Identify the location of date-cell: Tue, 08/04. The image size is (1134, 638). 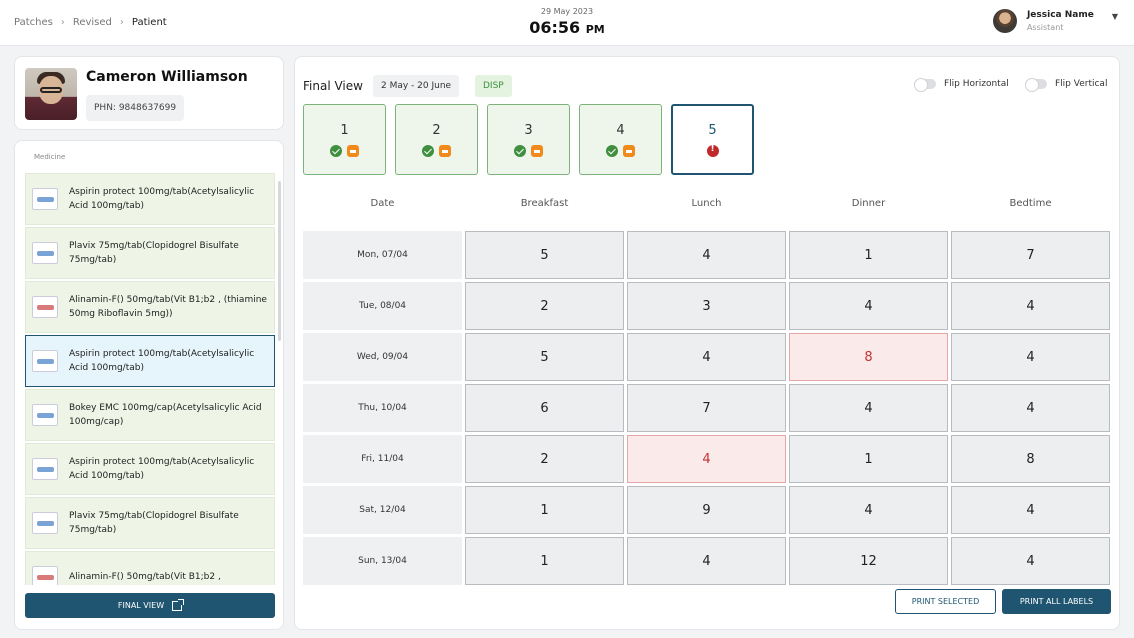
(382, 306).